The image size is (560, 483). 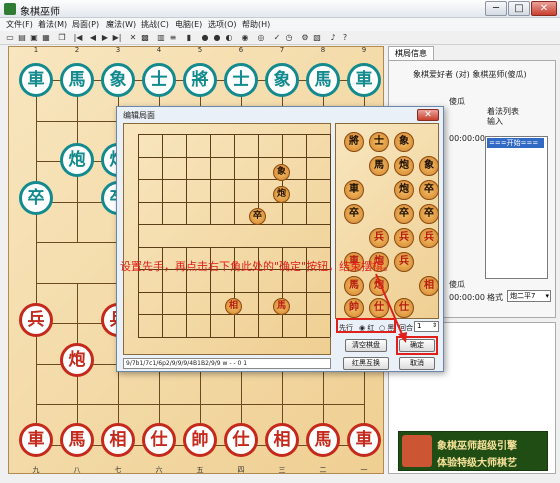 What do you see at coordinates (256, 24) in the screenshot?
I see `menu-help: 帮助(H)` at bounding box center [256, 24].